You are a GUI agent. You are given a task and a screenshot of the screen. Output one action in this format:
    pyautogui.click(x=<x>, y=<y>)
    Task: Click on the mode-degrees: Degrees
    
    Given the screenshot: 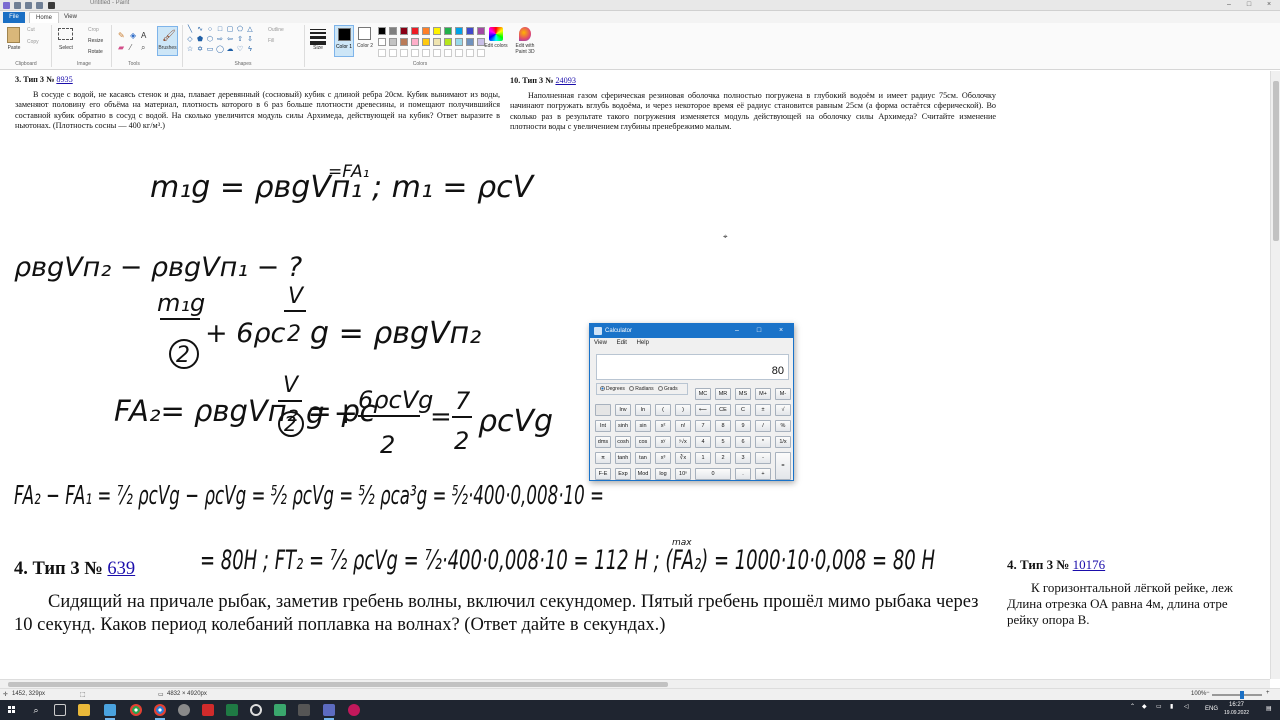 What is the action you would take?
    pyautogui.click(x=612, y=389)
    